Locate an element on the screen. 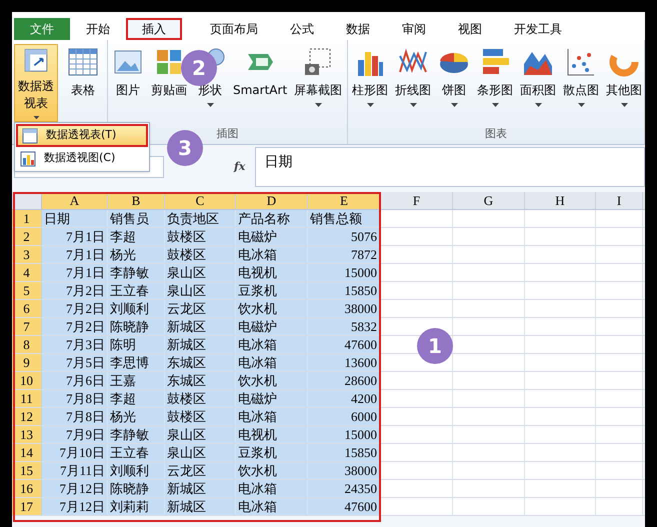  table-cell: 电视机 is located at coordinates (272, 272).